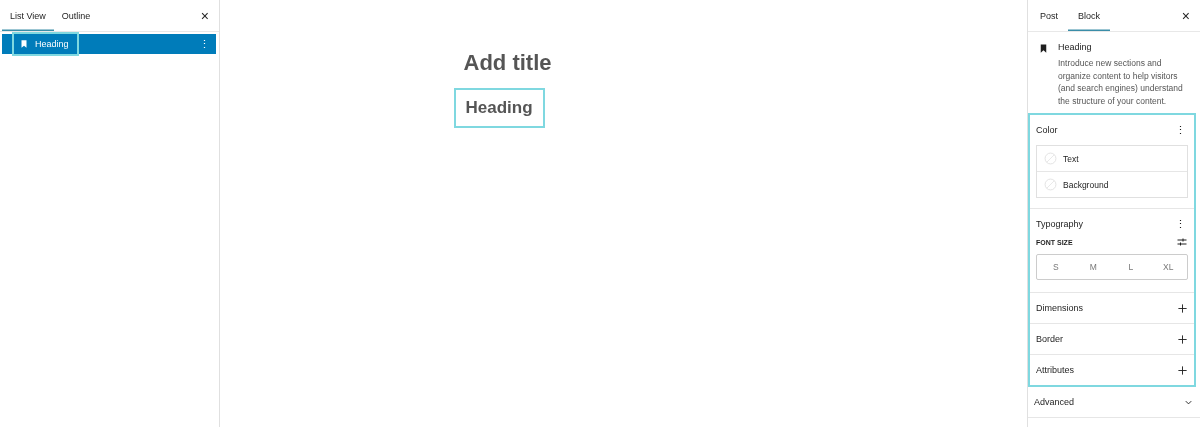 The width and height of the screenshot is (1200, 427). What do you see at coordinates (1060, 224) in the screenshot?
I see `panel-title: Typography` at bounding box center [1060, 224].